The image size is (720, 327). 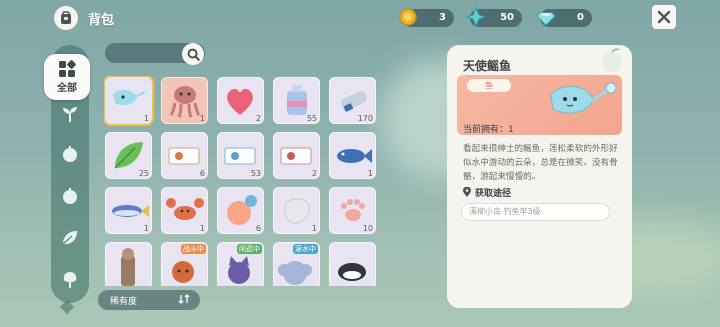 I want to click on star-crystal-icon, so click(x=476, y=17).